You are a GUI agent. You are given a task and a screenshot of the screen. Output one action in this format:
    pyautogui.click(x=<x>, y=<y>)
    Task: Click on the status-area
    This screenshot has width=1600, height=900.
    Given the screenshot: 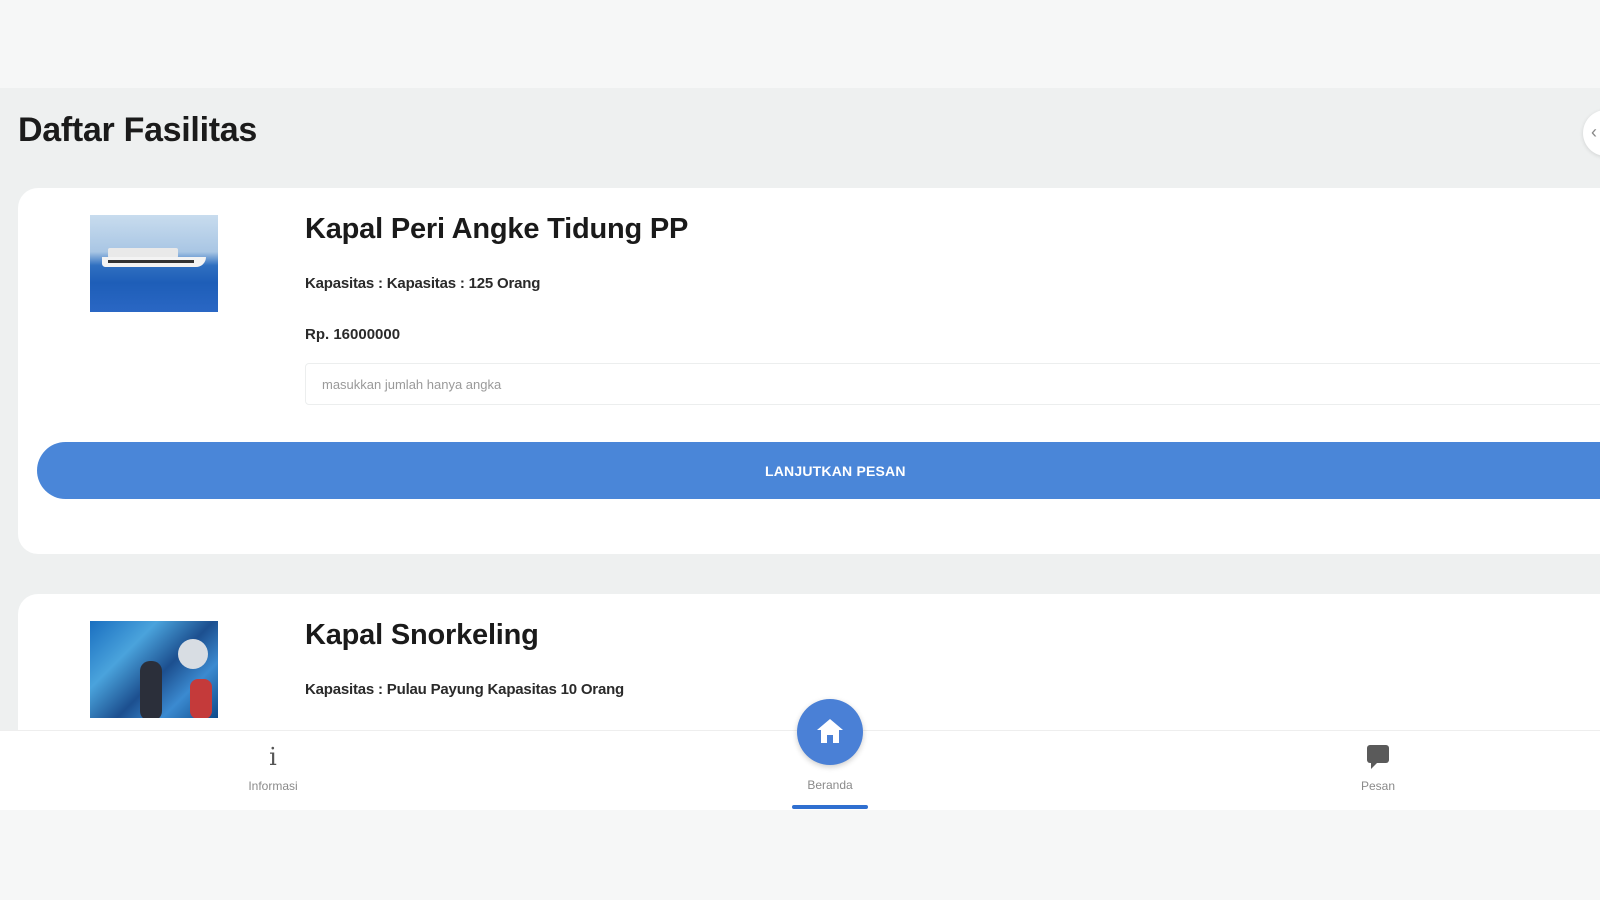 What is the action you would take?
    pyautogui.click(x=800, y=44)
    